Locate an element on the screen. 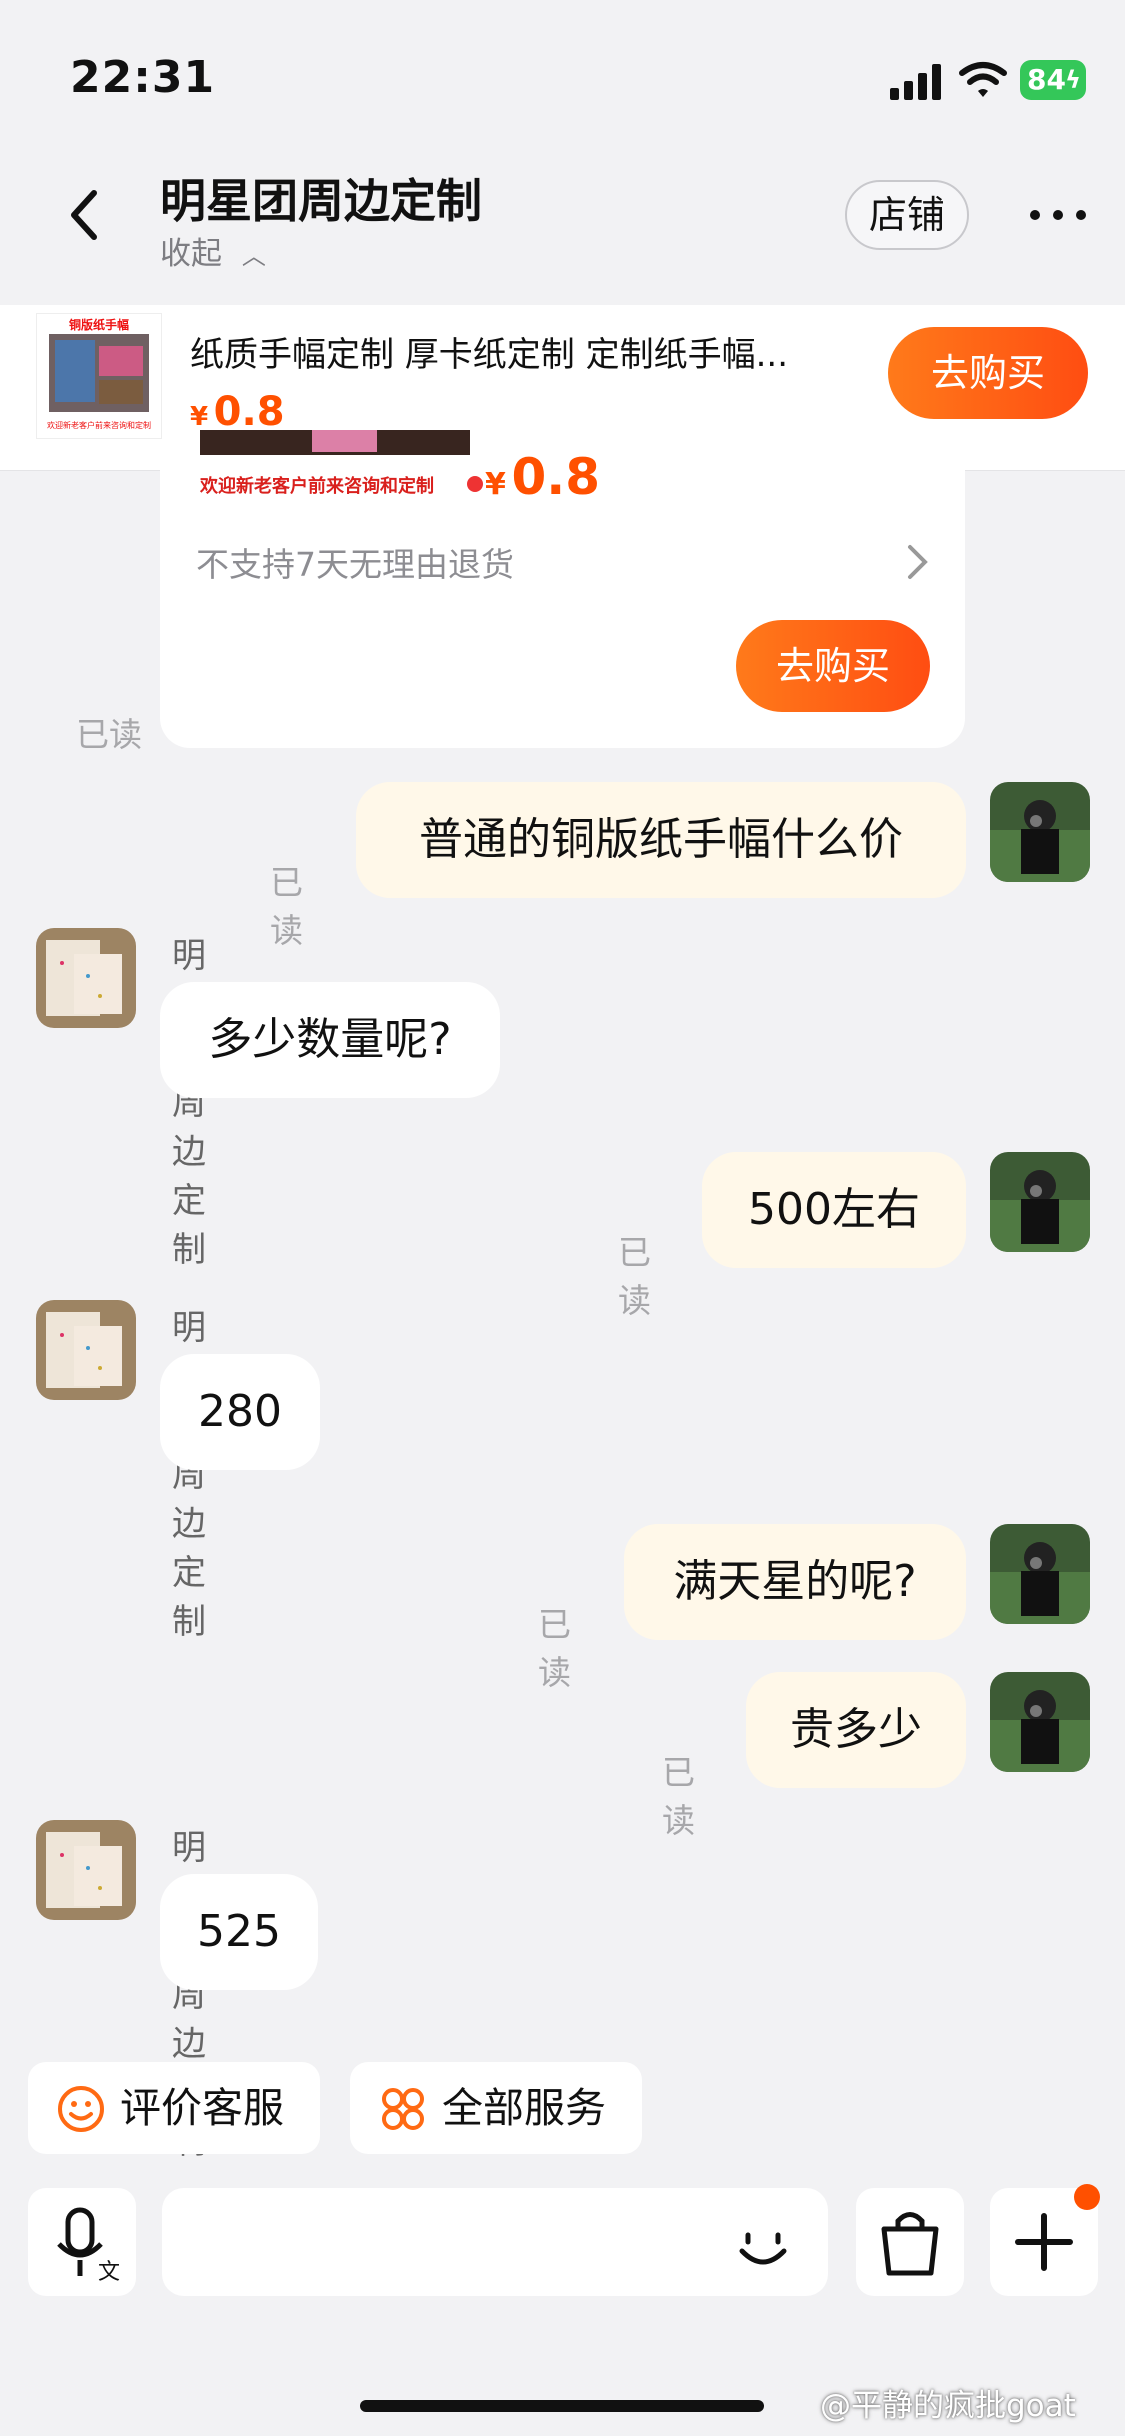 The image size is (1125, 2436). all-services-label: 全部服务 is located at coordinates (524, 2108).